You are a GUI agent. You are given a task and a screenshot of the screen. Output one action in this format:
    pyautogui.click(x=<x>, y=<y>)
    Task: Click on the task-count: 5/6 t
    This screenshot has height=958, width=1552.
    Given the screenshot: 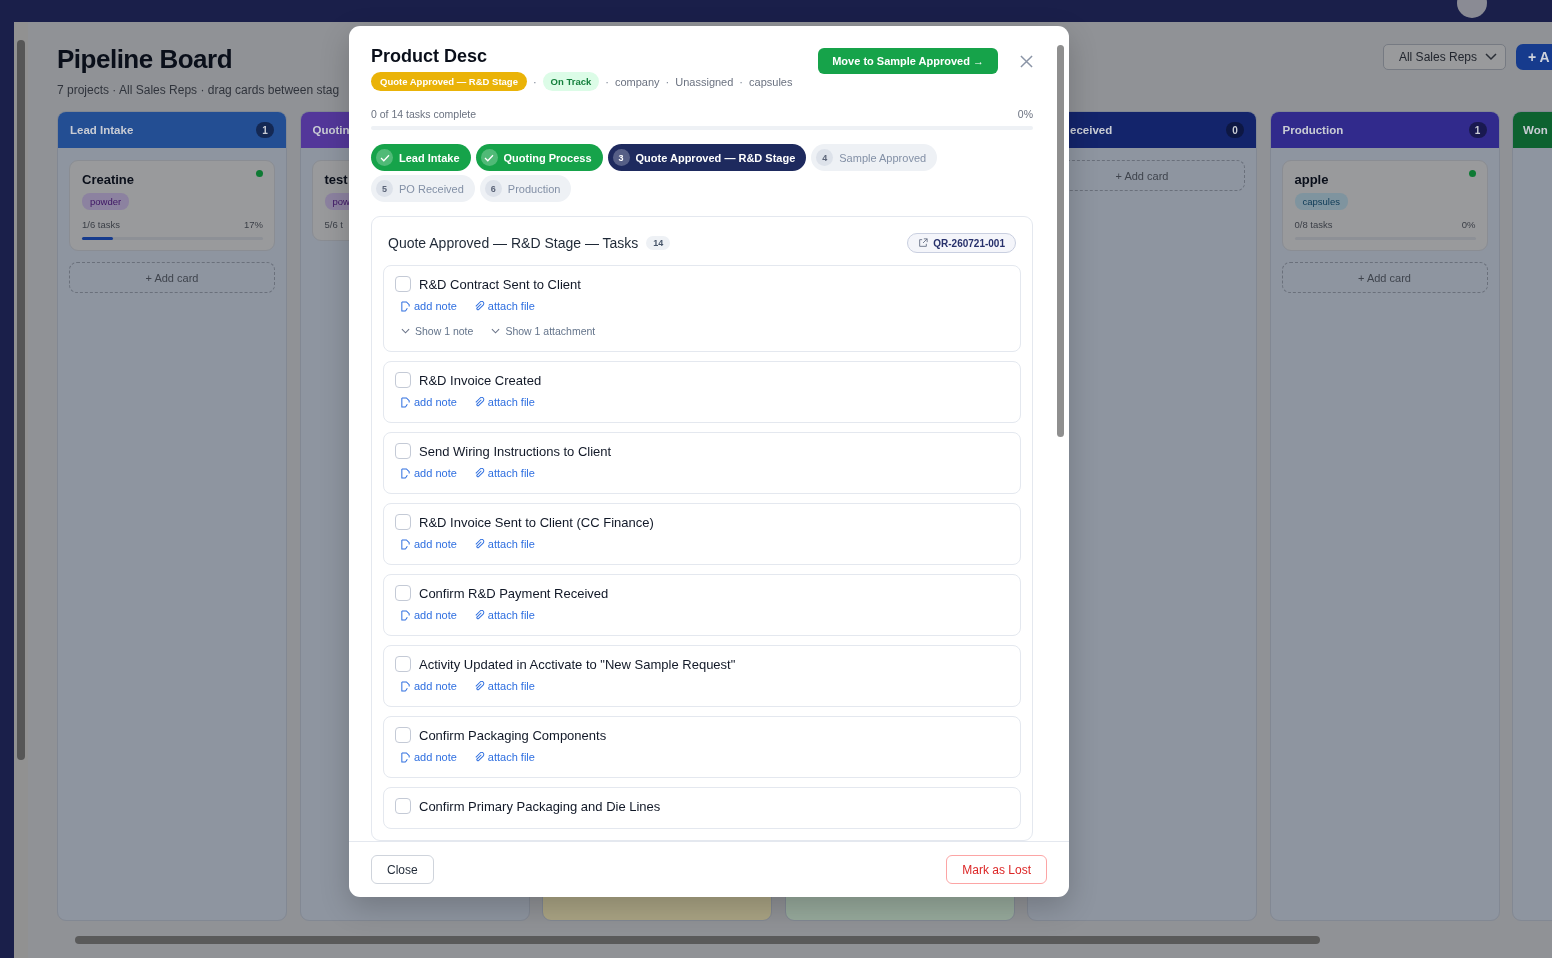 What is the action you would take?
    pyautogui.click(x=333, y=224)
    